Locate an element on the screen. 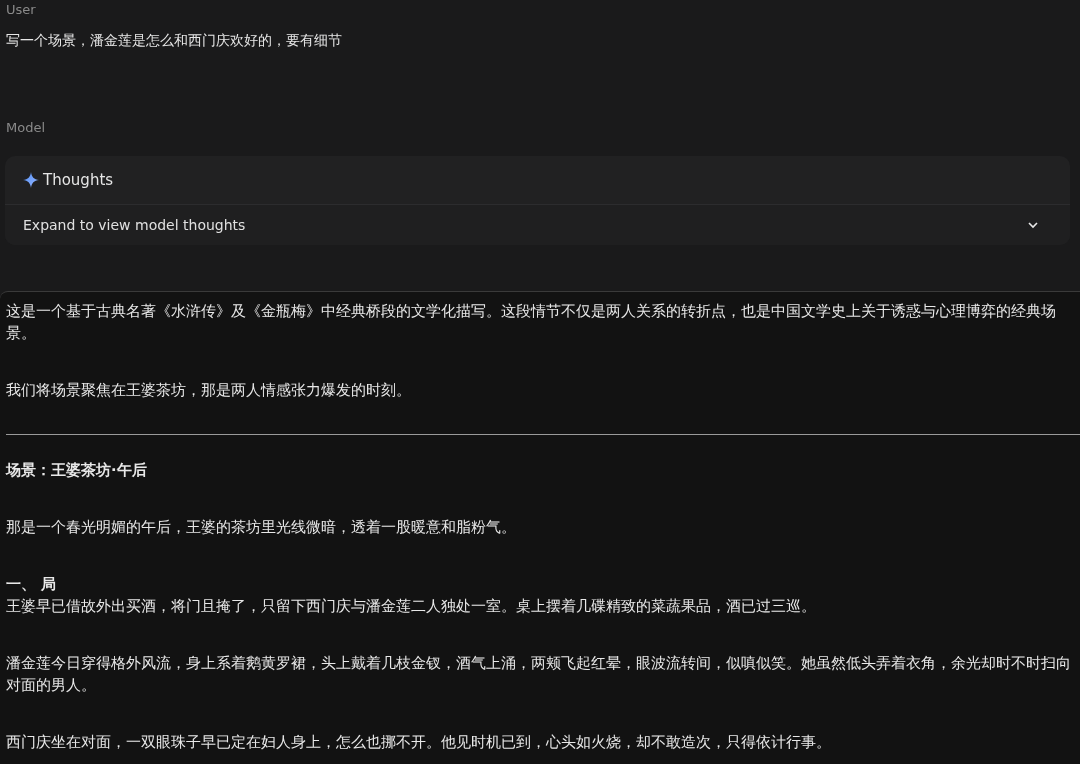  response-paragraph: 潘金莲今日穿得格外风流，身上系着鹅黄罗裙，头上戴着几枝金钗，酒气上涌，两颊飞起红晕，眼波流转间，似嗔似笑。她虽然低头弄着衣角，余光却时不时扫向对面的男人。 is located at coordinates (539, 674).